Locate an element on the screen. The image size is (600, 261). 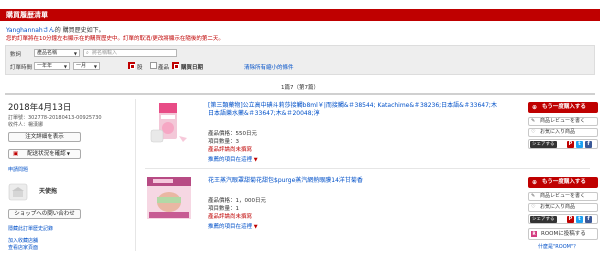
month-select: 一月 ▼ is located at coordinates (86, 66).